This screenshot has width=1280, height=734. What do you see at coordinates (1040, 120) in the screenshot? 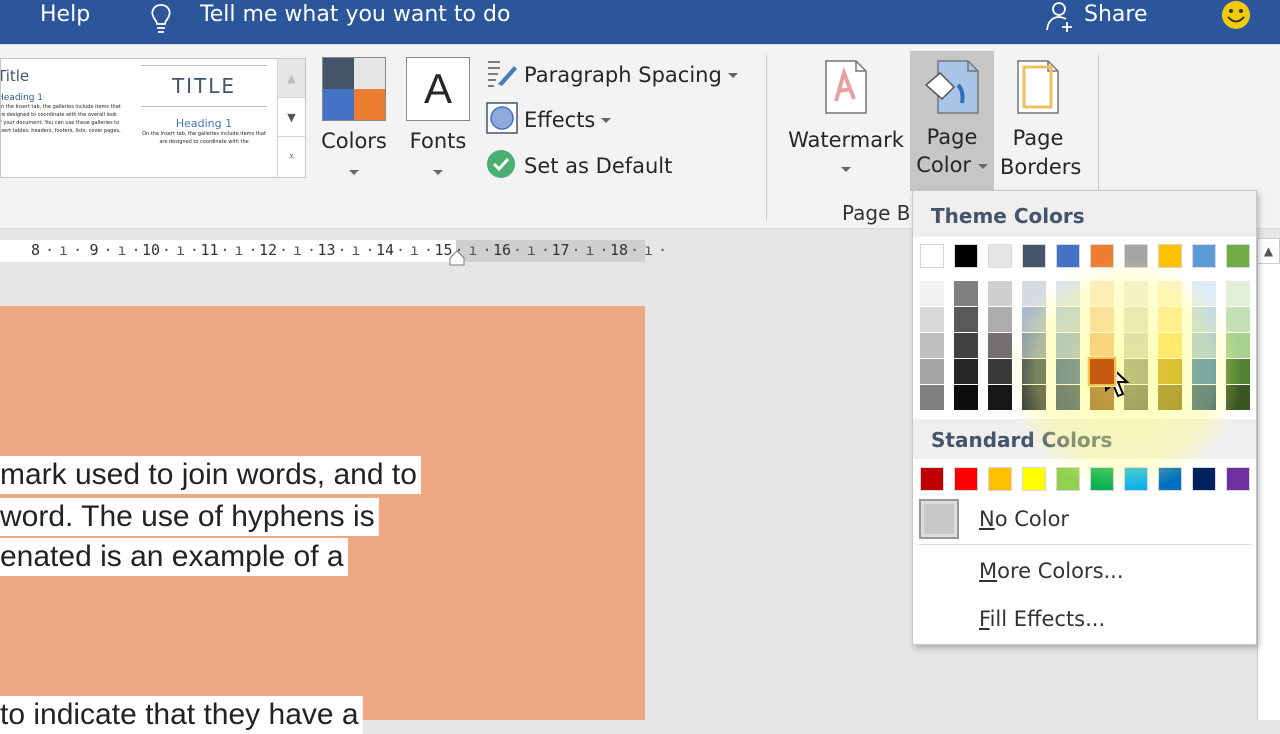
I see `page-borders-button: Page Borders` at bounding box center [1040, 120].